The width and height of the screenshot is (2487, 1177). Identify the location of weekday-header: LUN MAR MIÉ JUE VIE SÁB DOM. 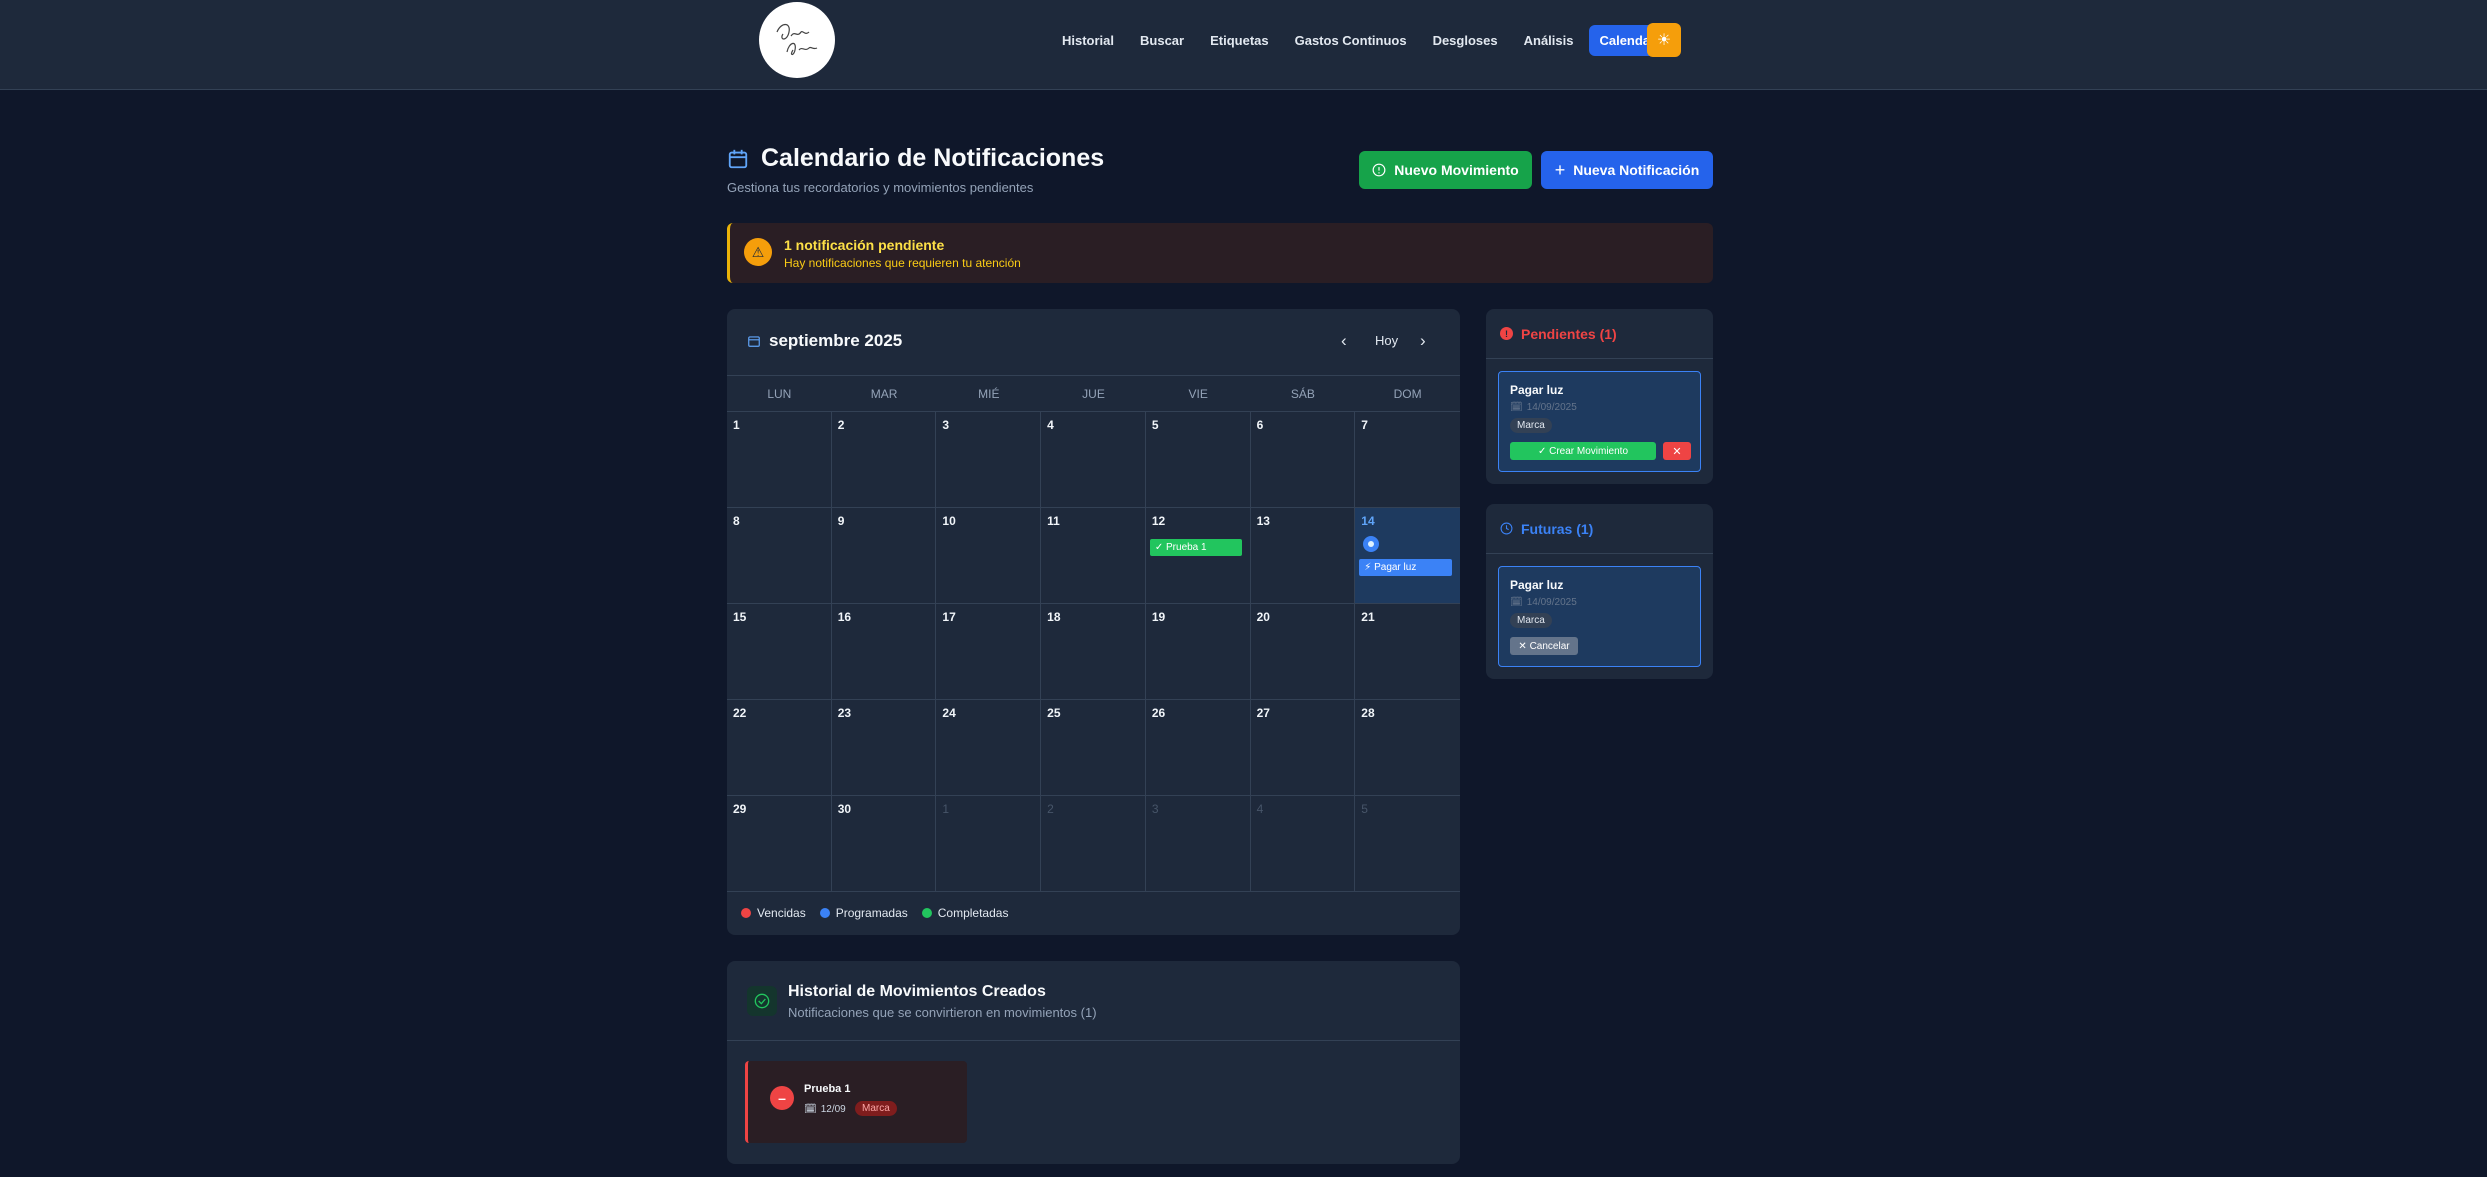
(1093, 394).